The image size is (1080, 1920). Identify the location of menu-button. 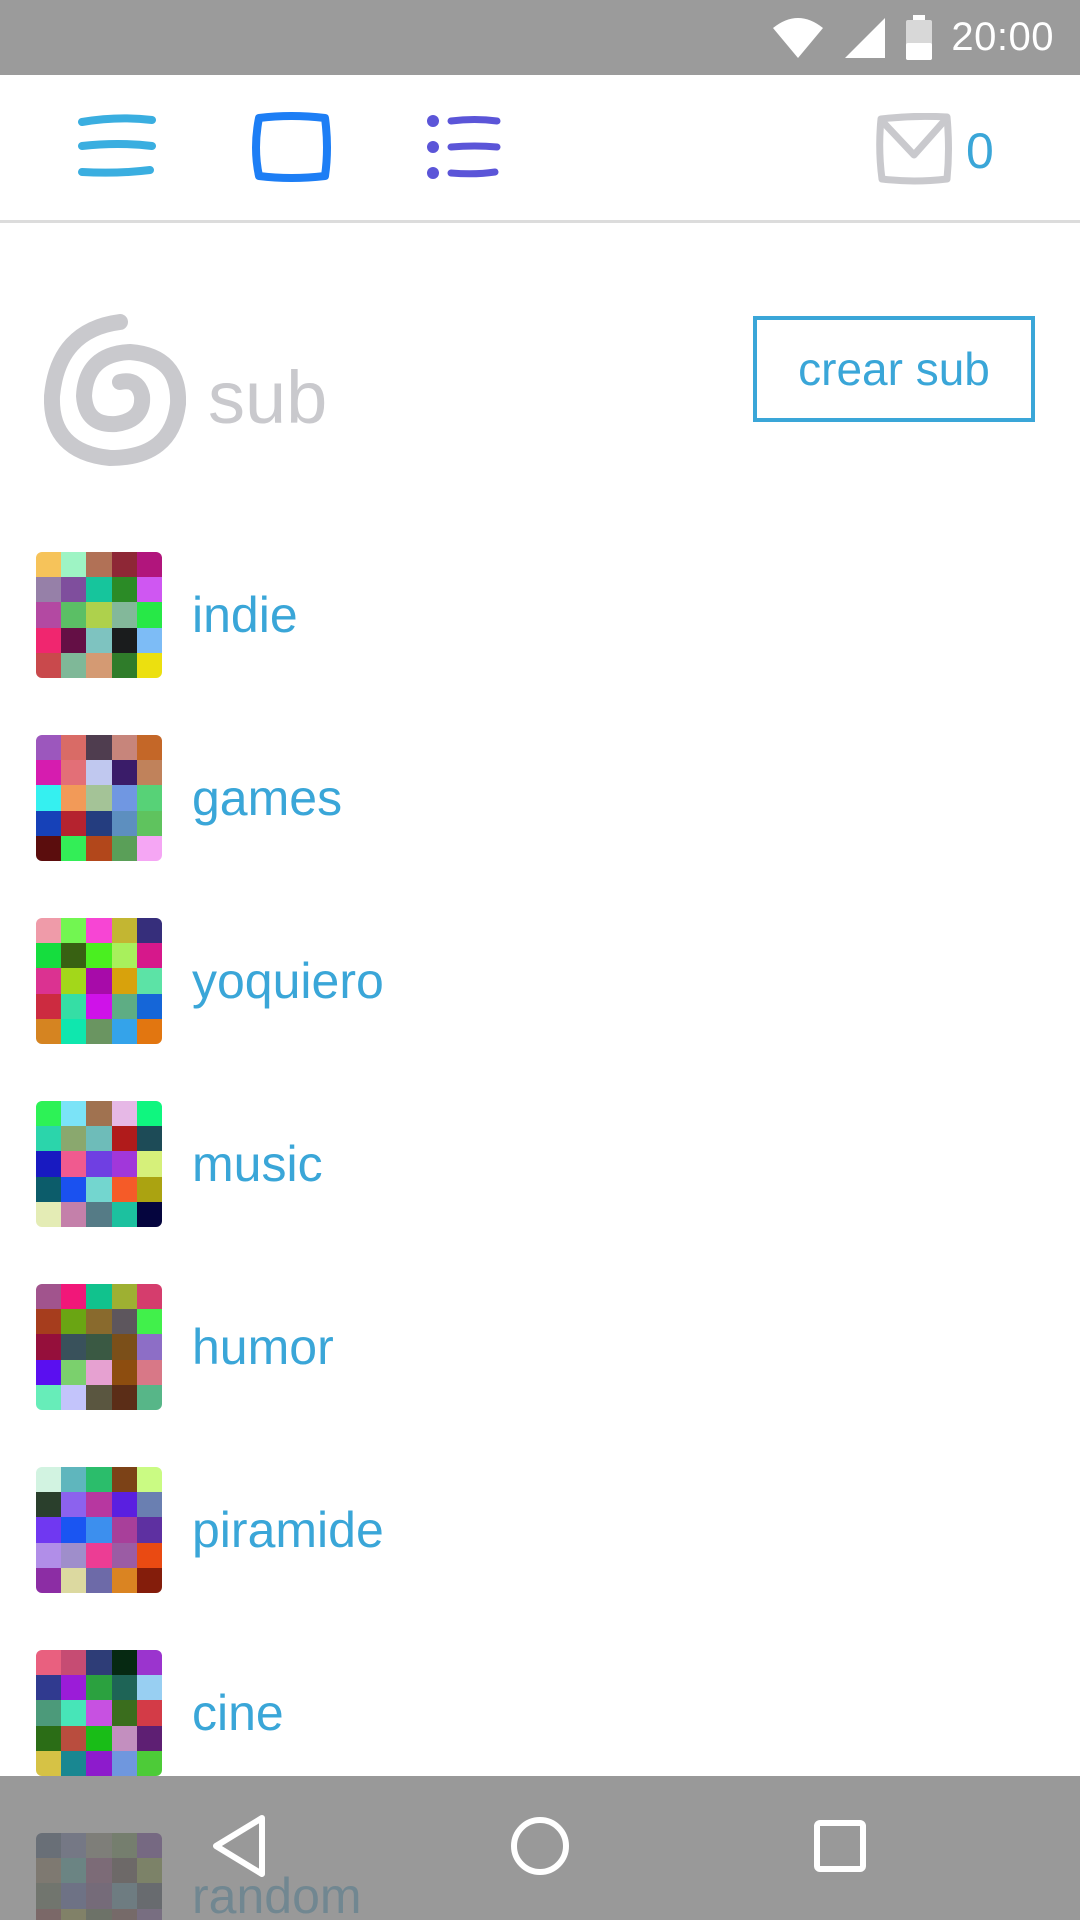
(117, 149).